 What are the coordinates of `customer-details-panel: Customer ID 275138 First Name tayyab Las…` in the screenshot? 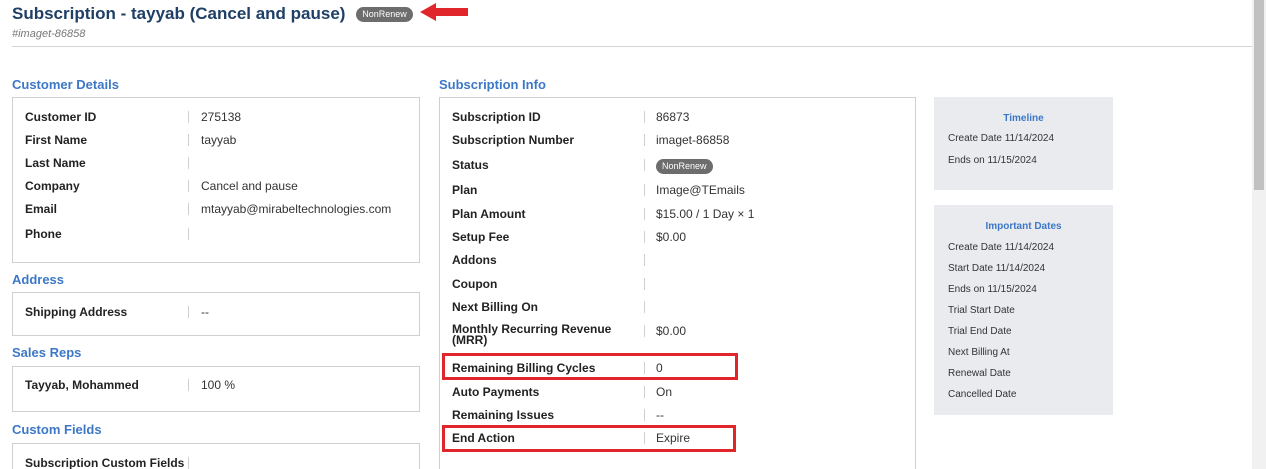 It's located at (216, 180).